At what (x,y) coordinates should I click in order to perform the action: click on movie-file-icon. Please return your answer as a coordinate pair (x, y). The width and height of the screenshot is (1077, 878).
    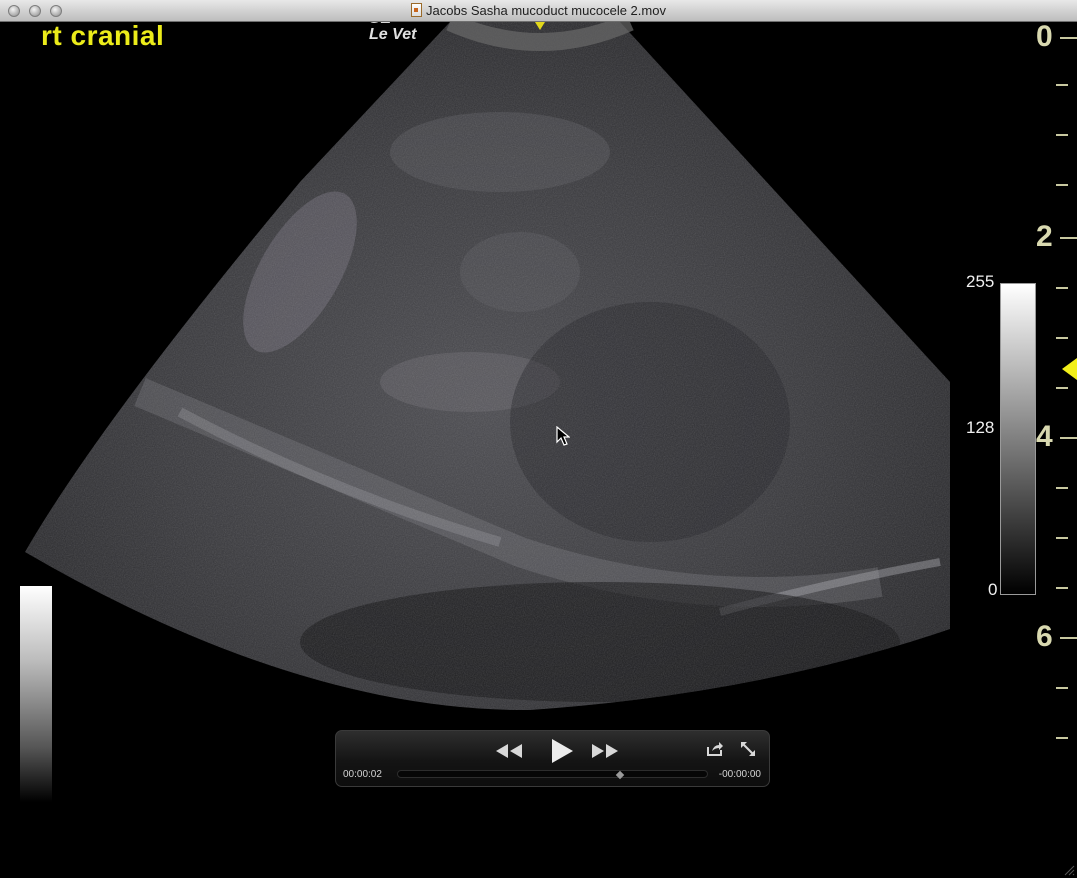
    Looking at the image, I should click on (417, 10).